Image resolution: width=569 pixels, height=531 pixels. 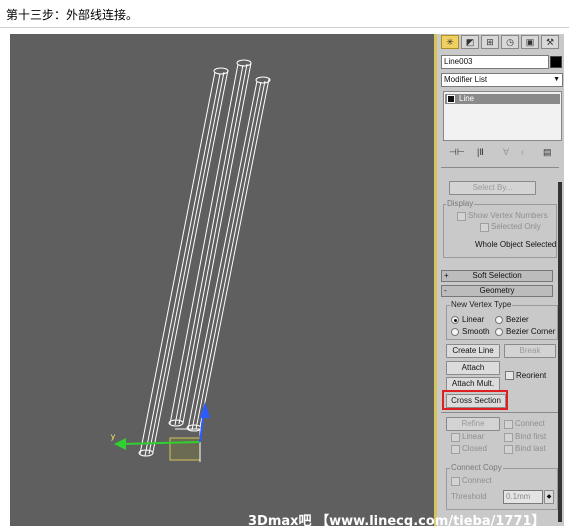 What do you see at coordinates (484, 227) in the screenshot?
I see `selected-only-checkbox` at bounding box center [484, 227].